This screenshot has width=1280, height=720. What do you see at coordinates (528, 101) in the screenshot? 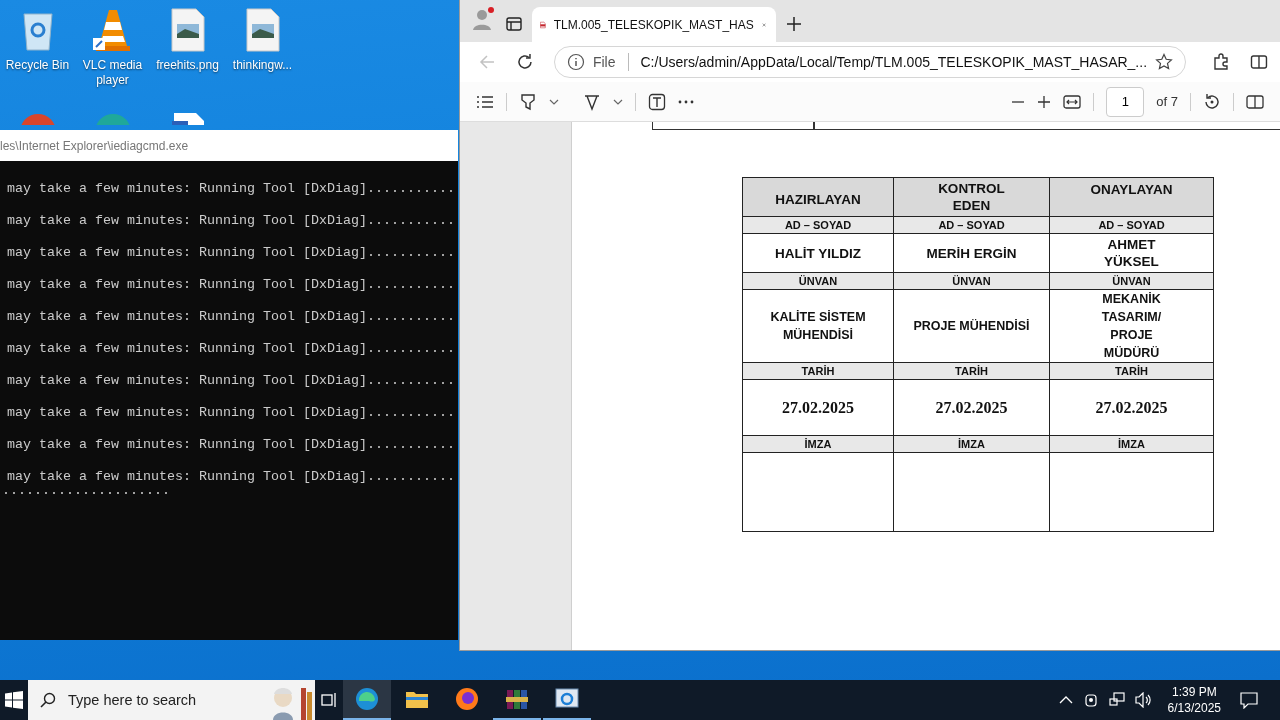
I see `highlighter-icon` at bounding box center [528, 101].